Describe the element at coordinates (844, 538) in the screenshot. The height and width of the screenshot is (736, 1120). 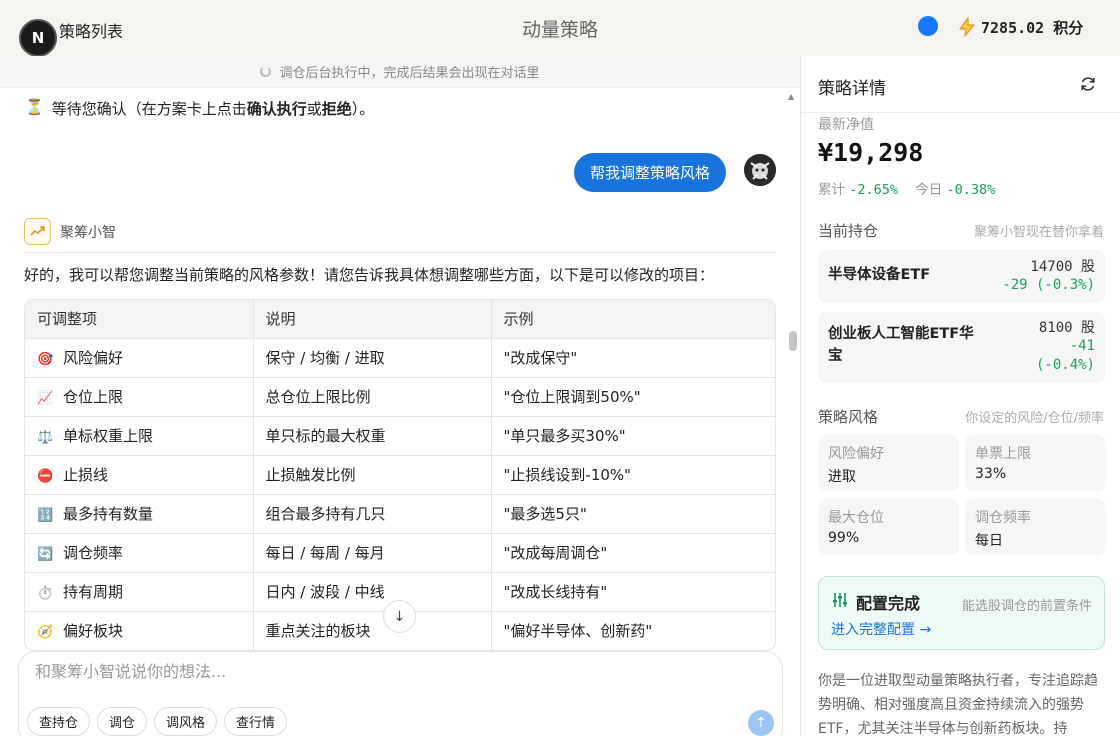
I see `style-item-value: 99%` at that location.